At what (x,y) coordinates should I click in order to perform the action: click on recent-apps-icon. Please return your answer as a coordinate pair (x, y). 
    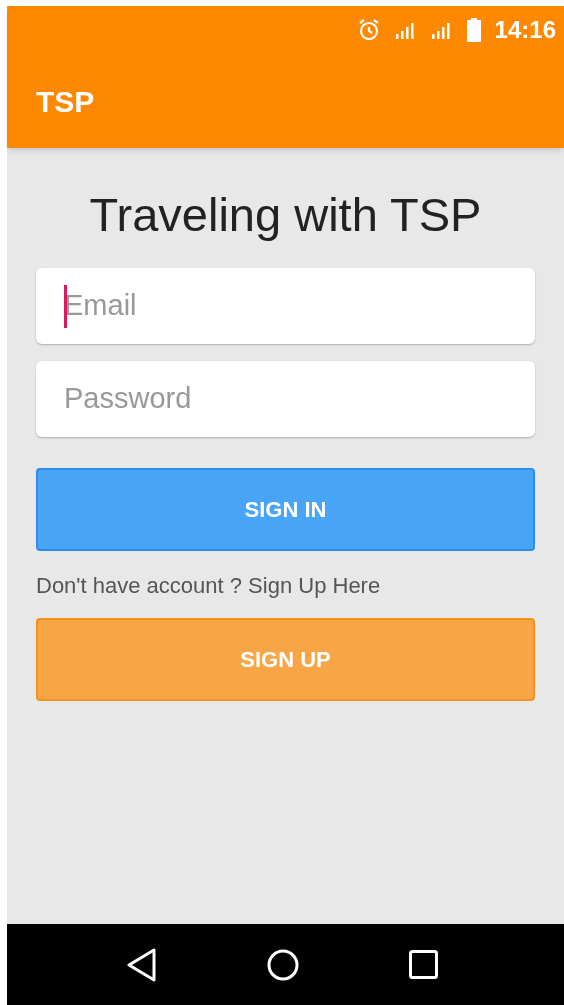
    Looking at the image, I should click on (423, 964).